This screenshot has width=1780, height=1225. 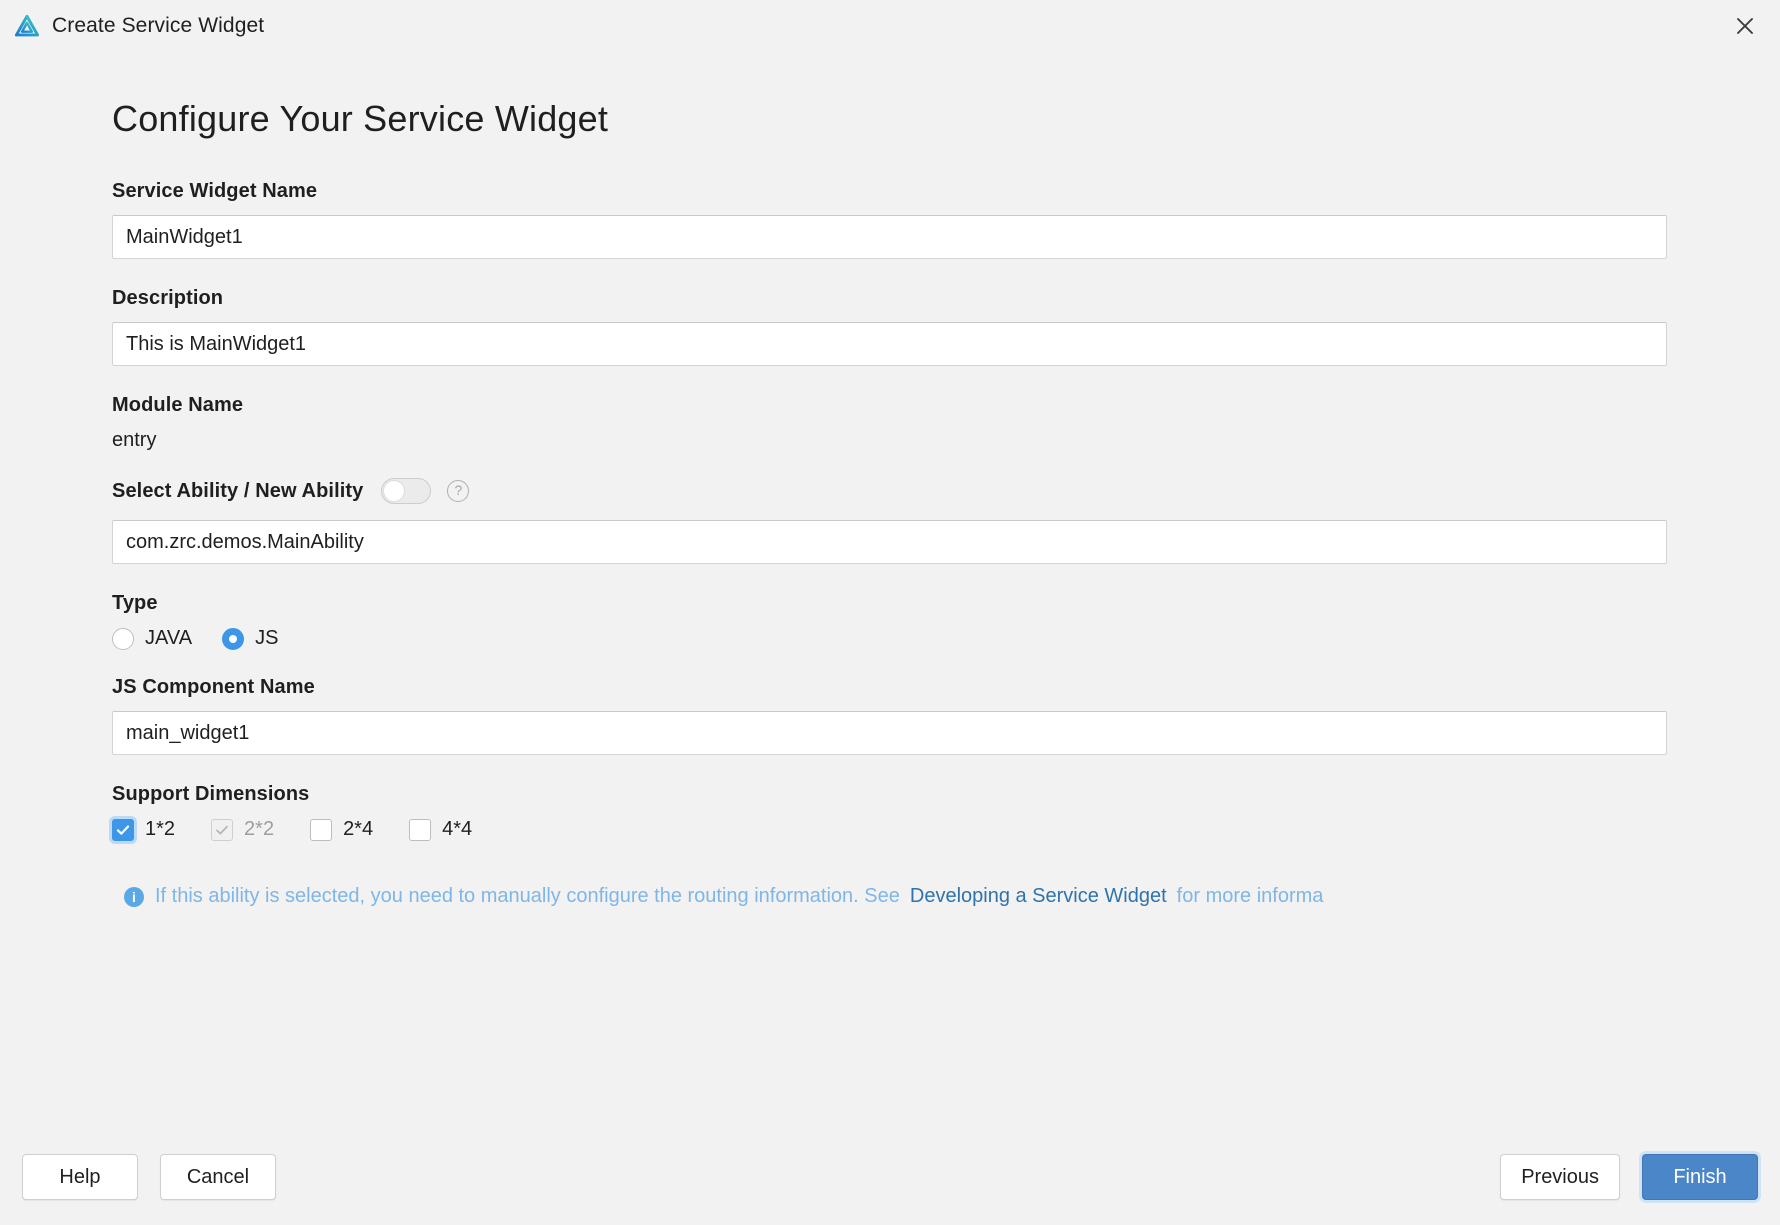 What do you see at coordinates (27, 25) in the screenshot?
I see `deveco-logo-icon` at bounding box center [27, 25].